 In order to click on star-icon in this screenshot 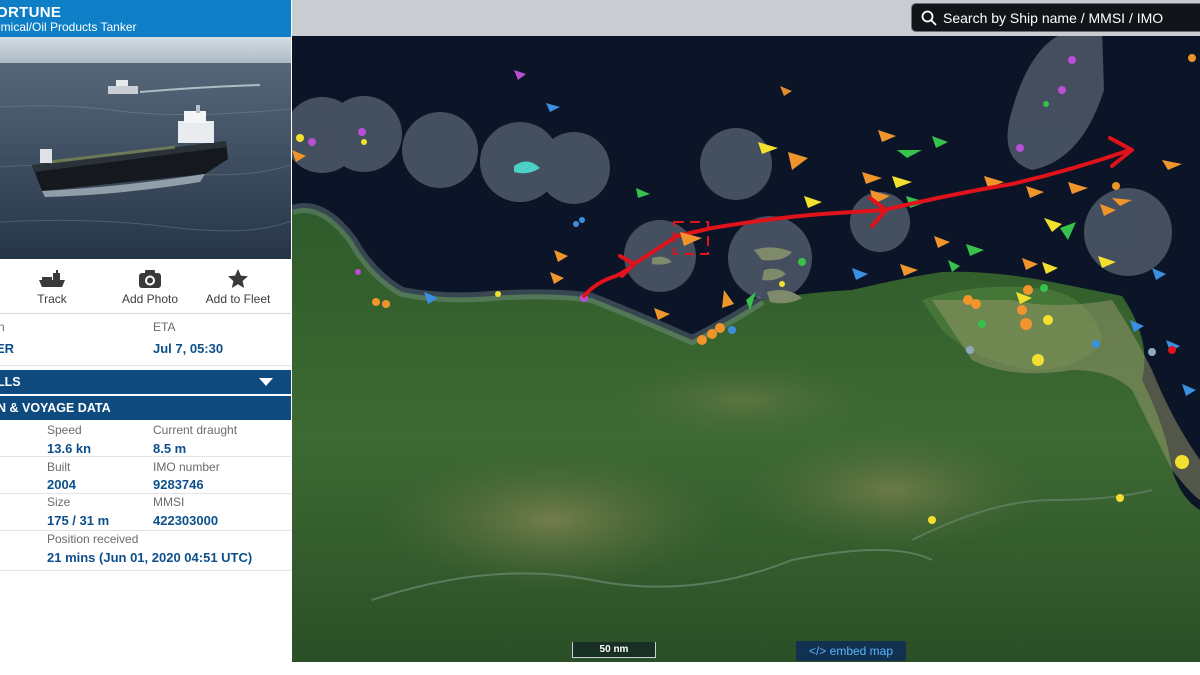, I will do `click(238, 279)`.